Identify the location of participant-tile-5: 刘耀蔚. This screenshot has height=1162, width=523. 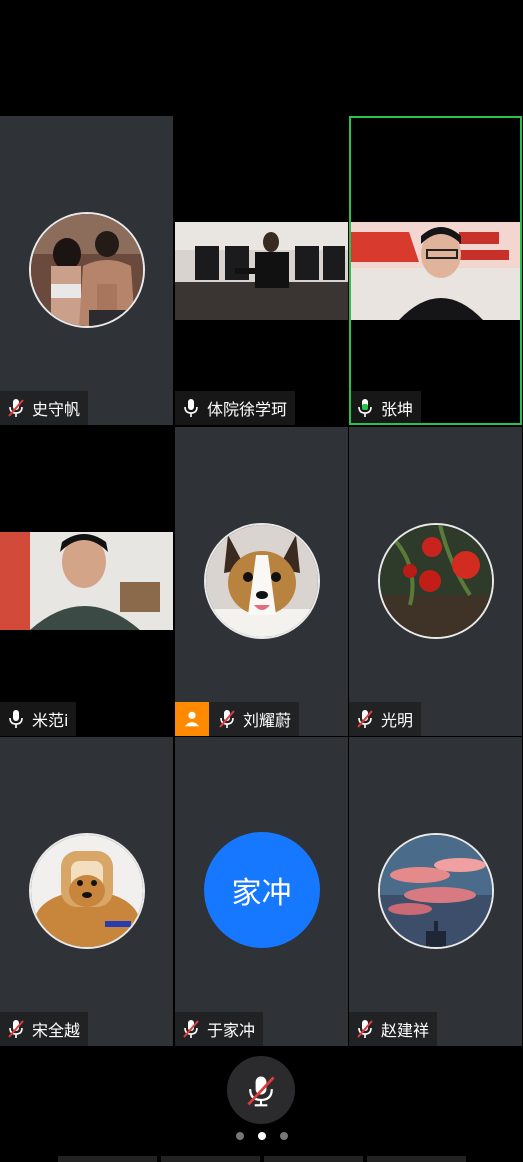
(261, 581).